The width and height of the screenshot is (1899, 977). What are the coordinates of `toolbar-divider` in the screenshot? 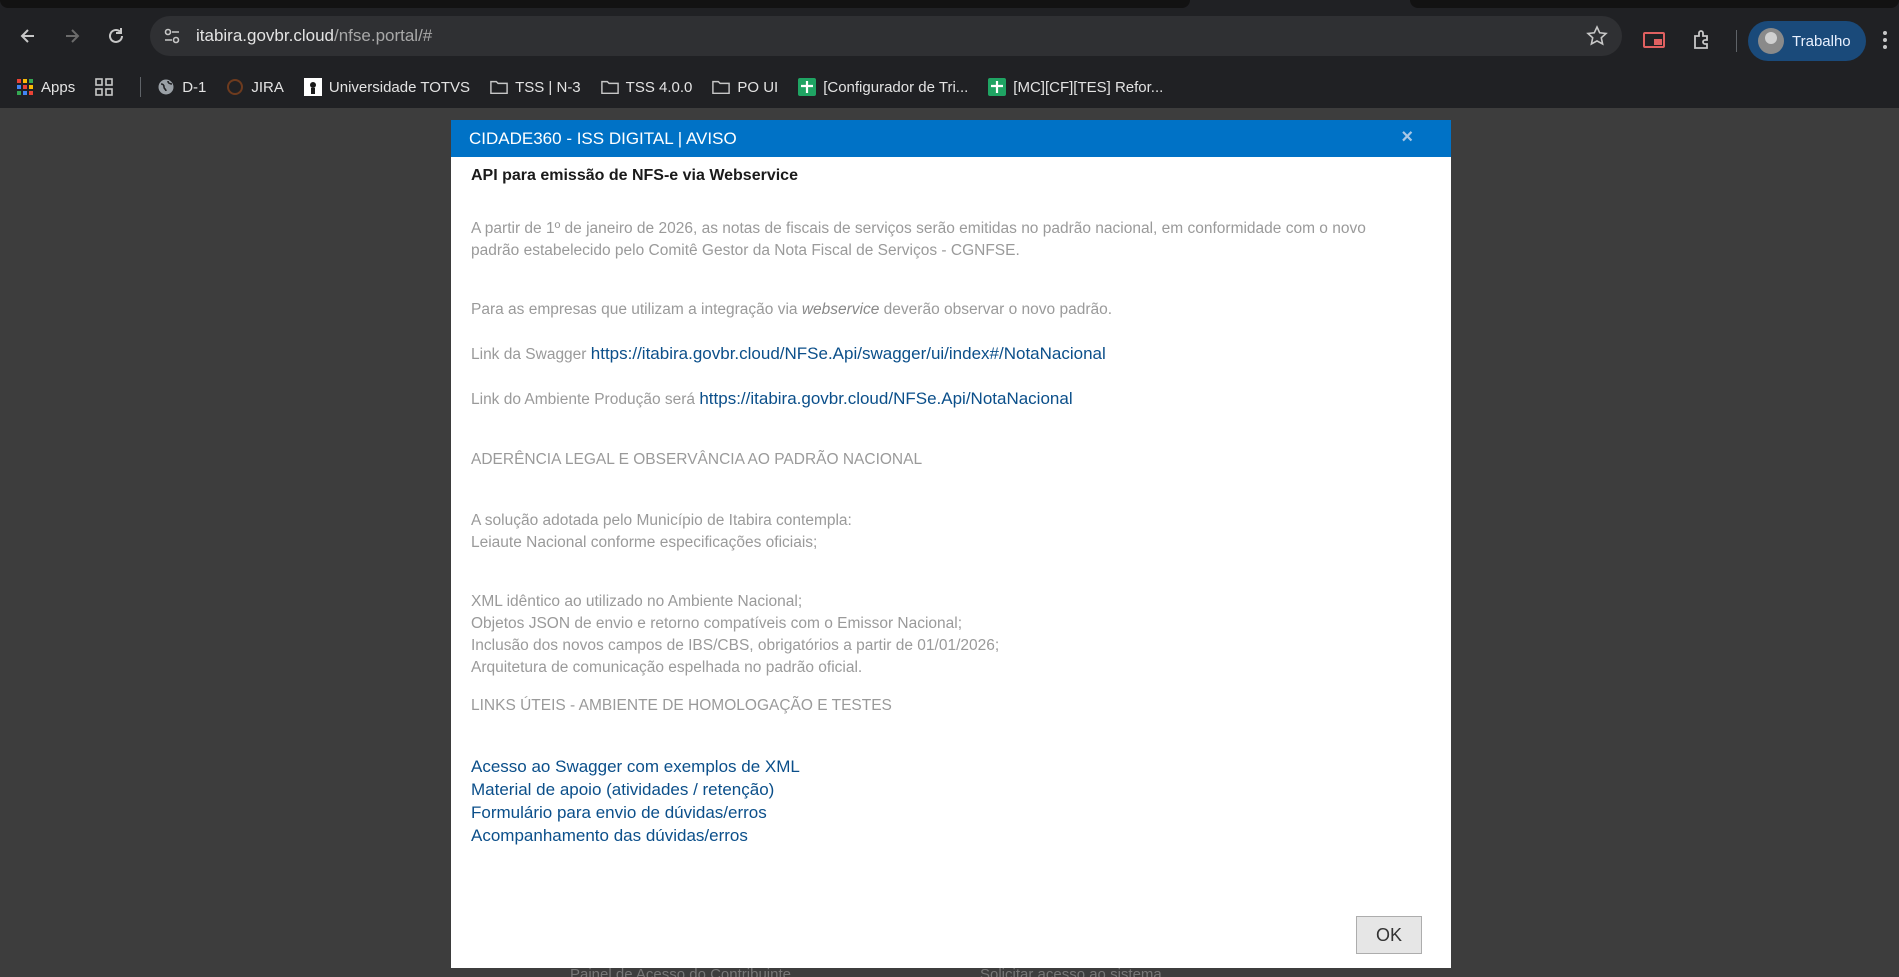 It's located at (1736, 41).